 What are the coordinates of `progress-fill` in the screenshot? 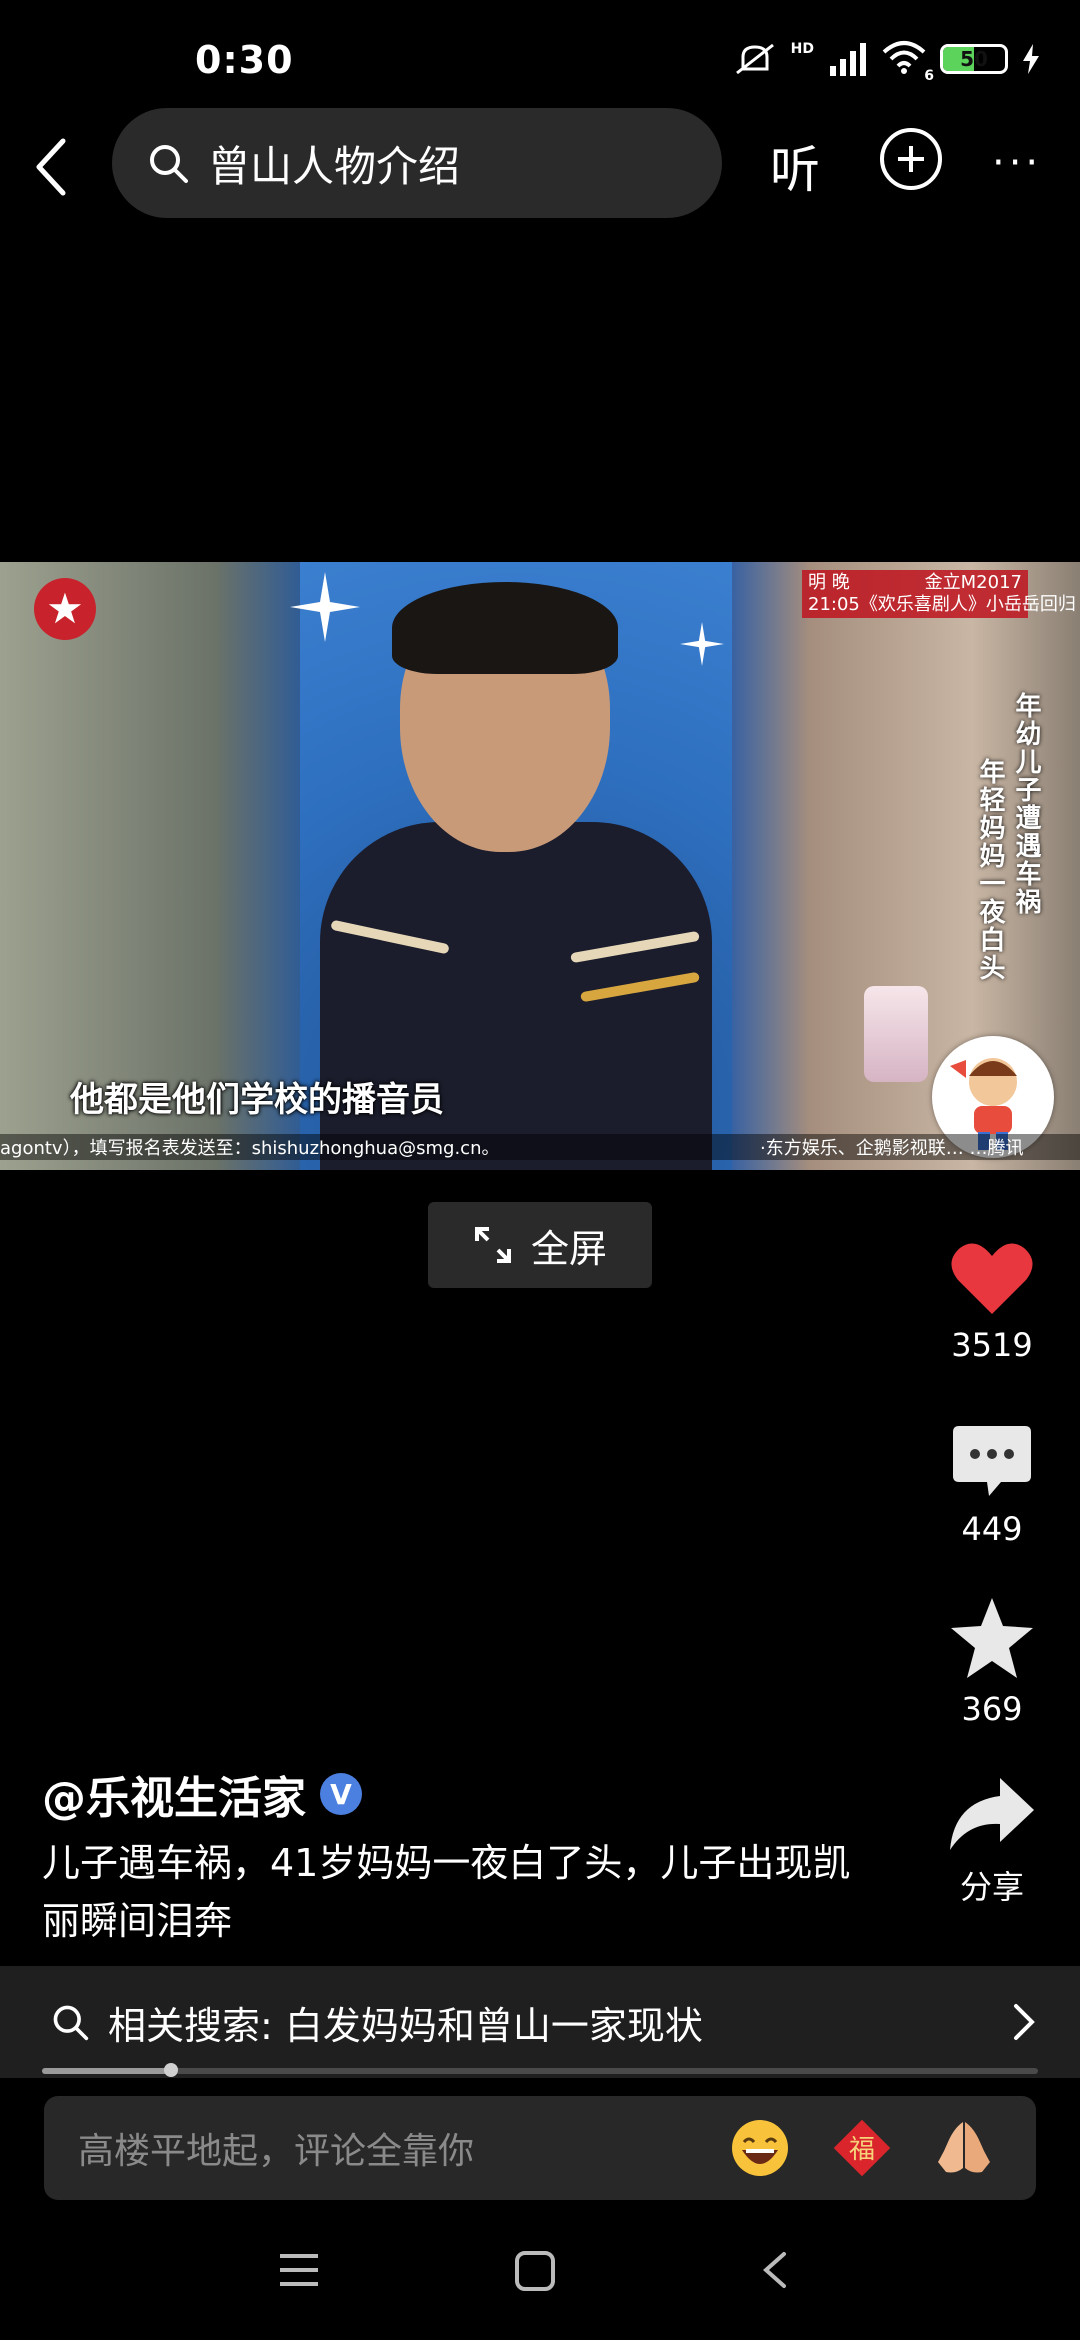 It's located at (107, 2071).